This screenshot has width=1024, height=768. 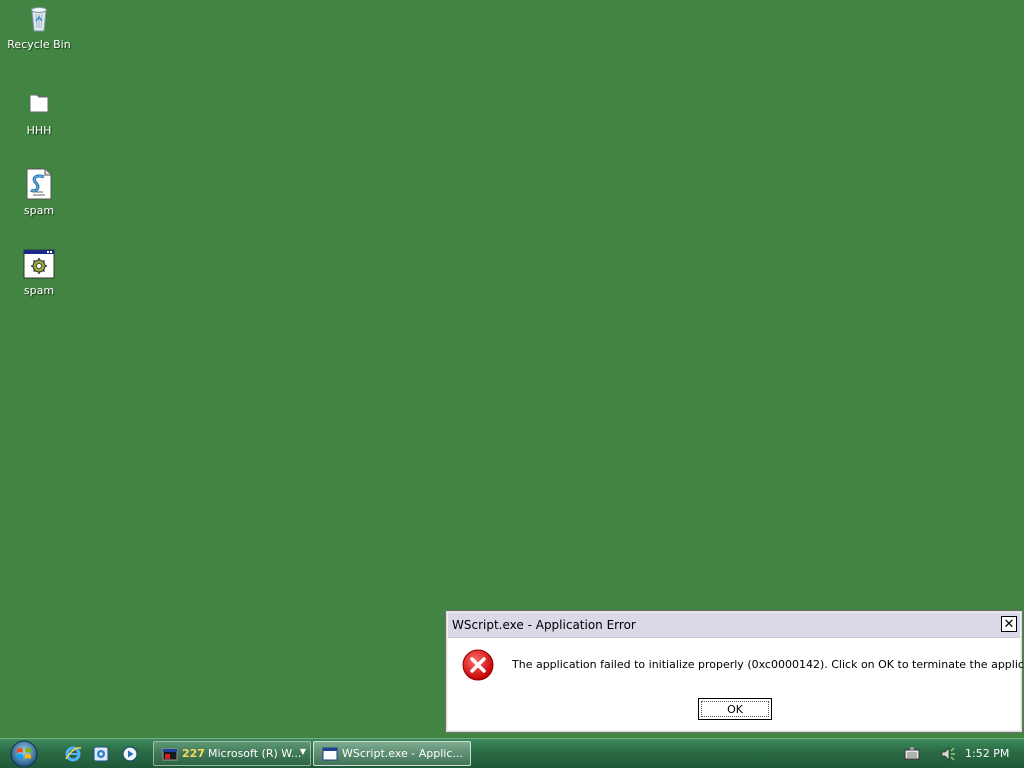 I want to click on desktop-icon-hhh: HHH, so click(x=39, y=112).